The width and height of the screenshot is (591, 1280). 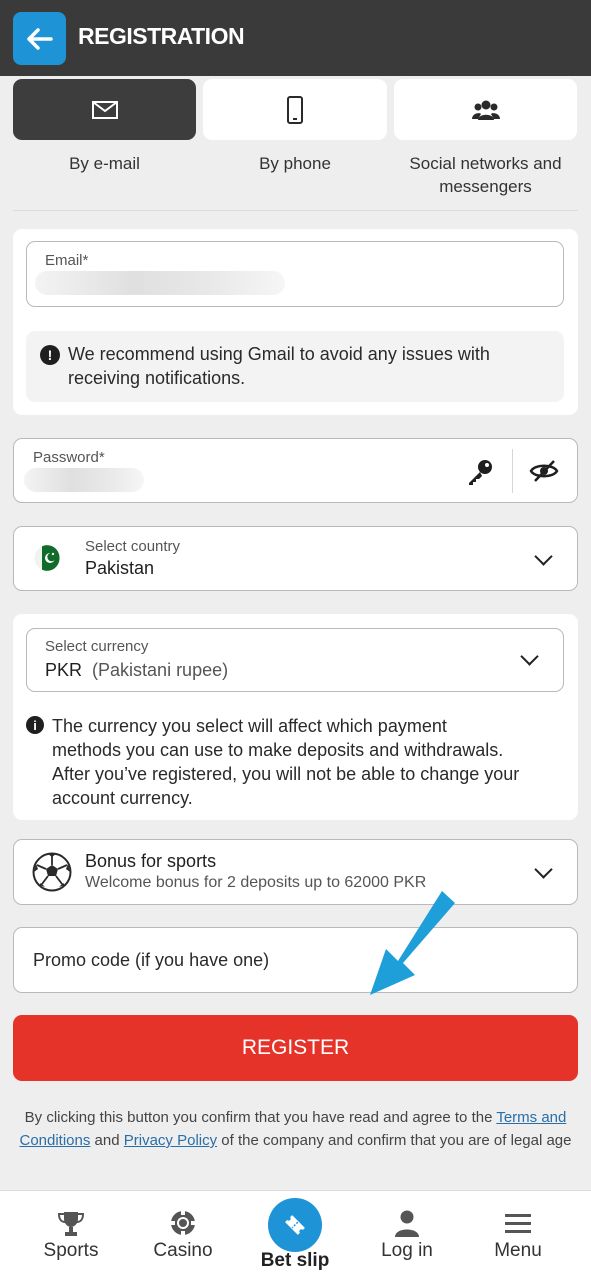 What do you see at coordinates (480, 472) in the screenshot?
I see `key-icon` at bounding box center [480, 472].